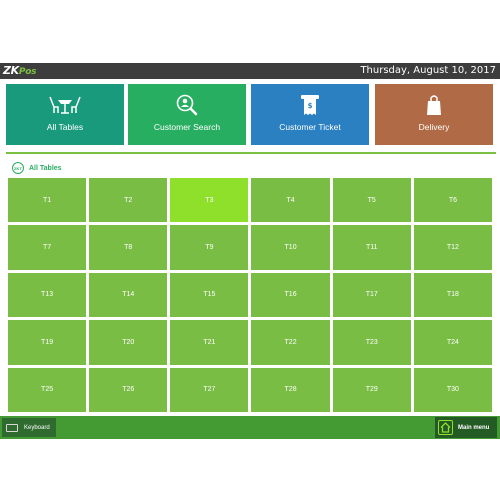 The image size is (500, 500). I want to click on table-t2-button: T2, so click(128, 200).